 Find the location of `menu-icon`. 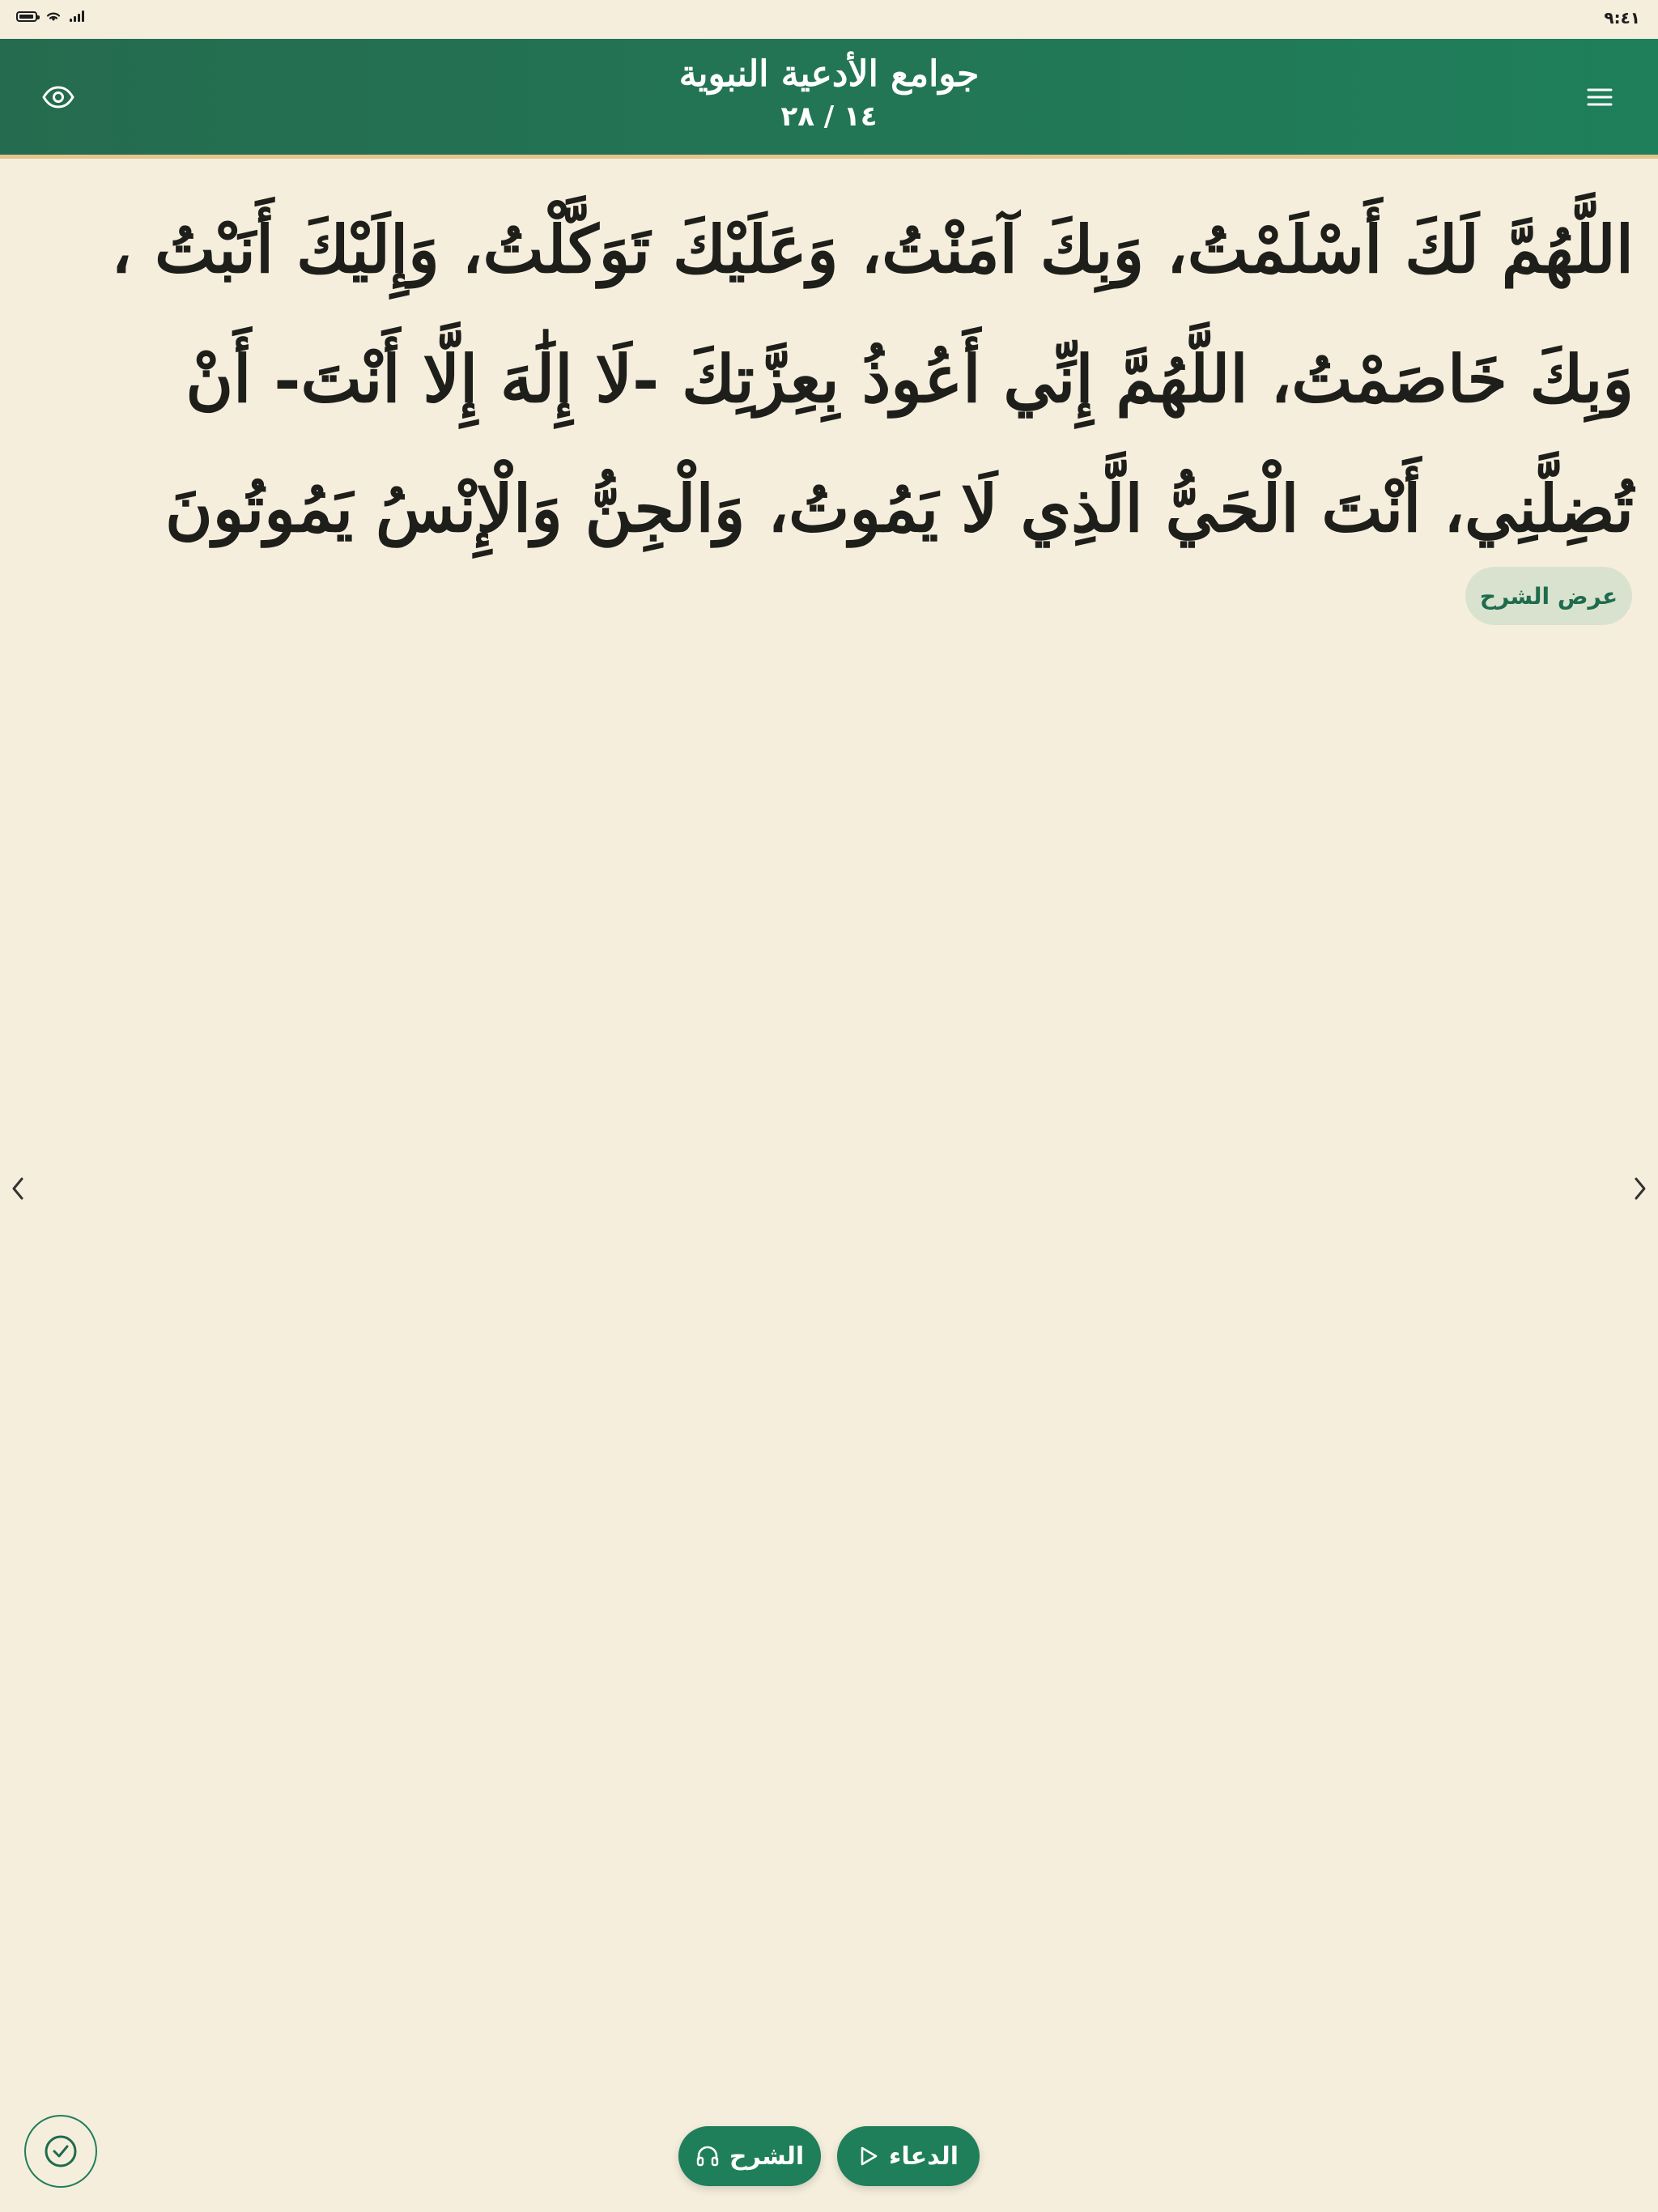

menu-icon is located at coordinates (1600, 97).